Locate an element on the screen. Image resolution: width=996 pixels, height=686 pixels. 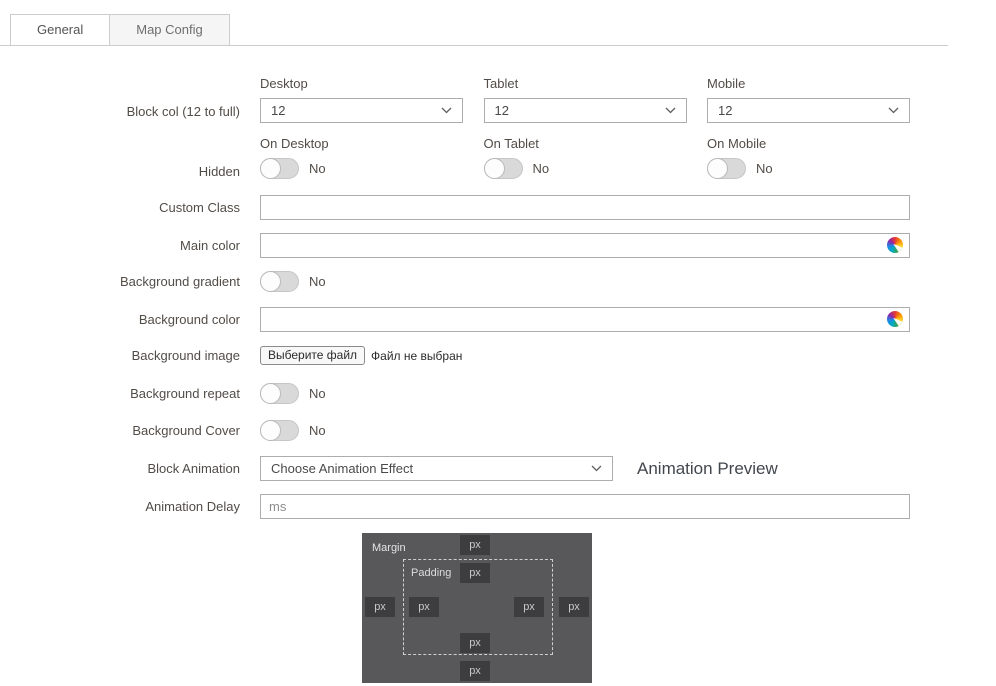
hidden-tablet-state: No is located at coordinates (541, 168).